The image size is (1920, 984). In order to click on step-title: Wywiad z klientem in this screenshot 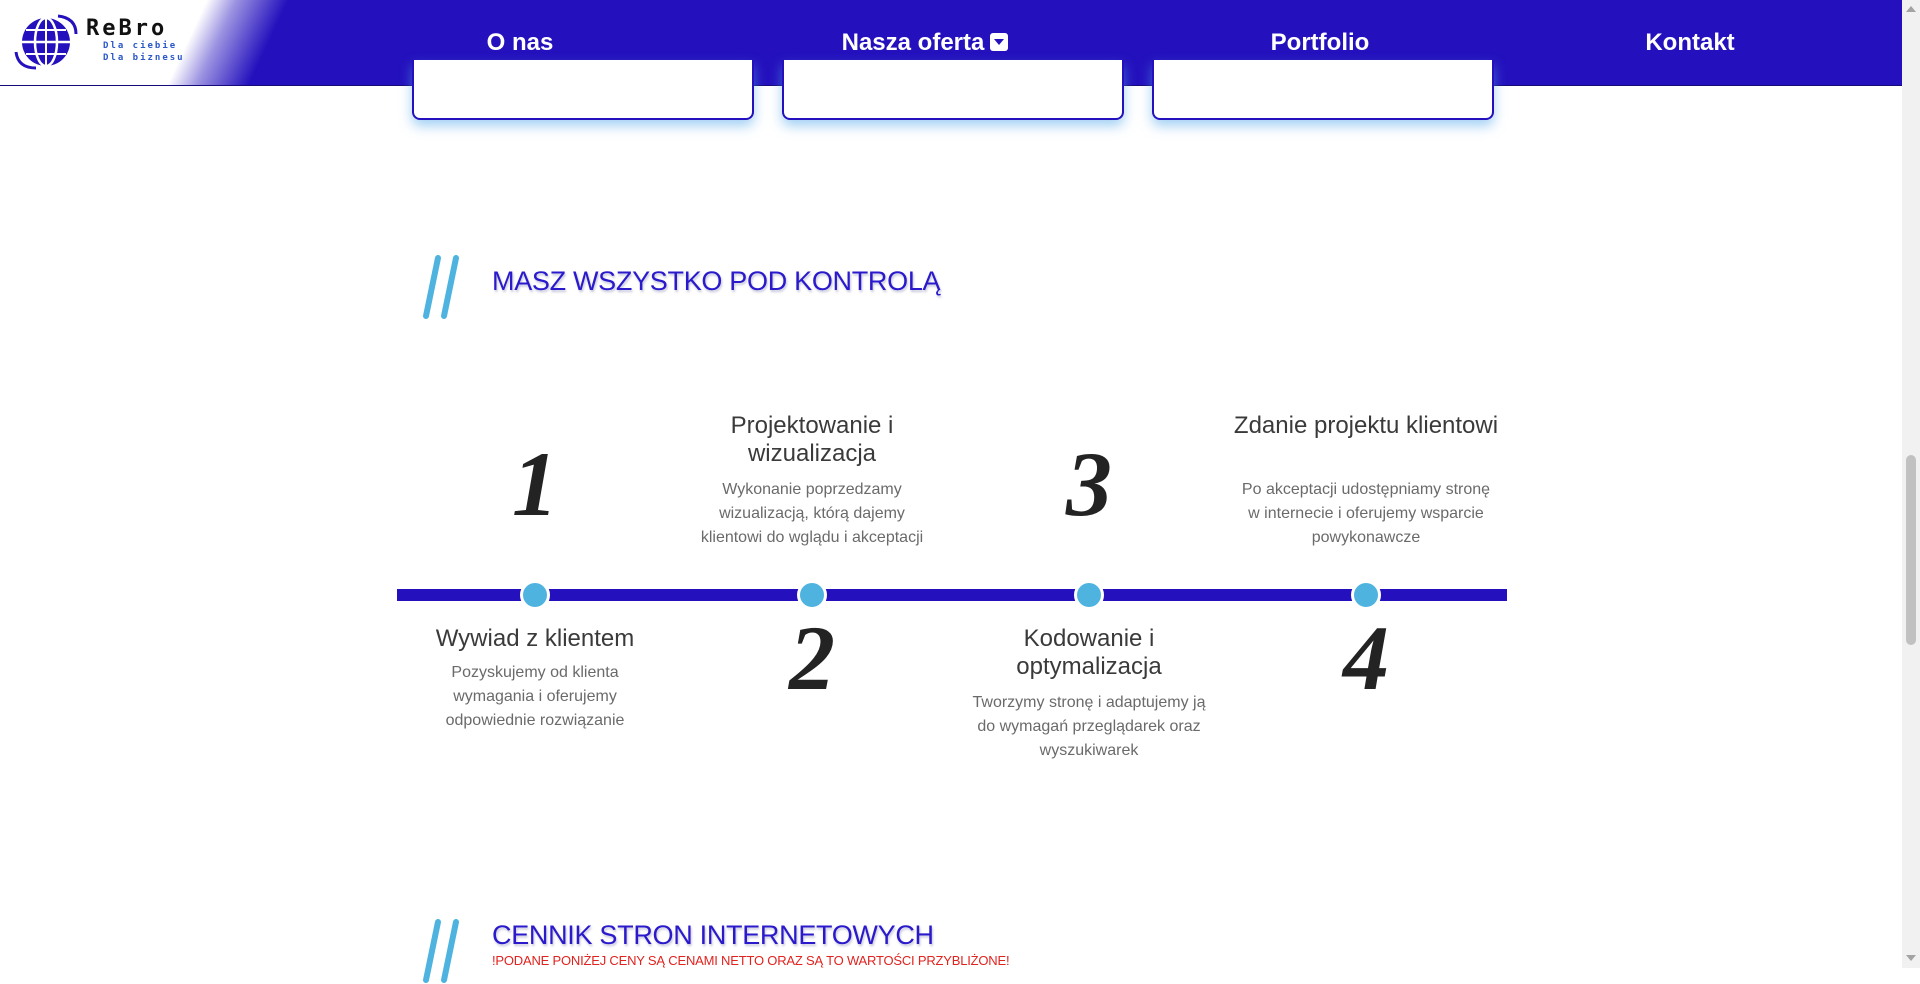, I will do `click(535, 638)`.